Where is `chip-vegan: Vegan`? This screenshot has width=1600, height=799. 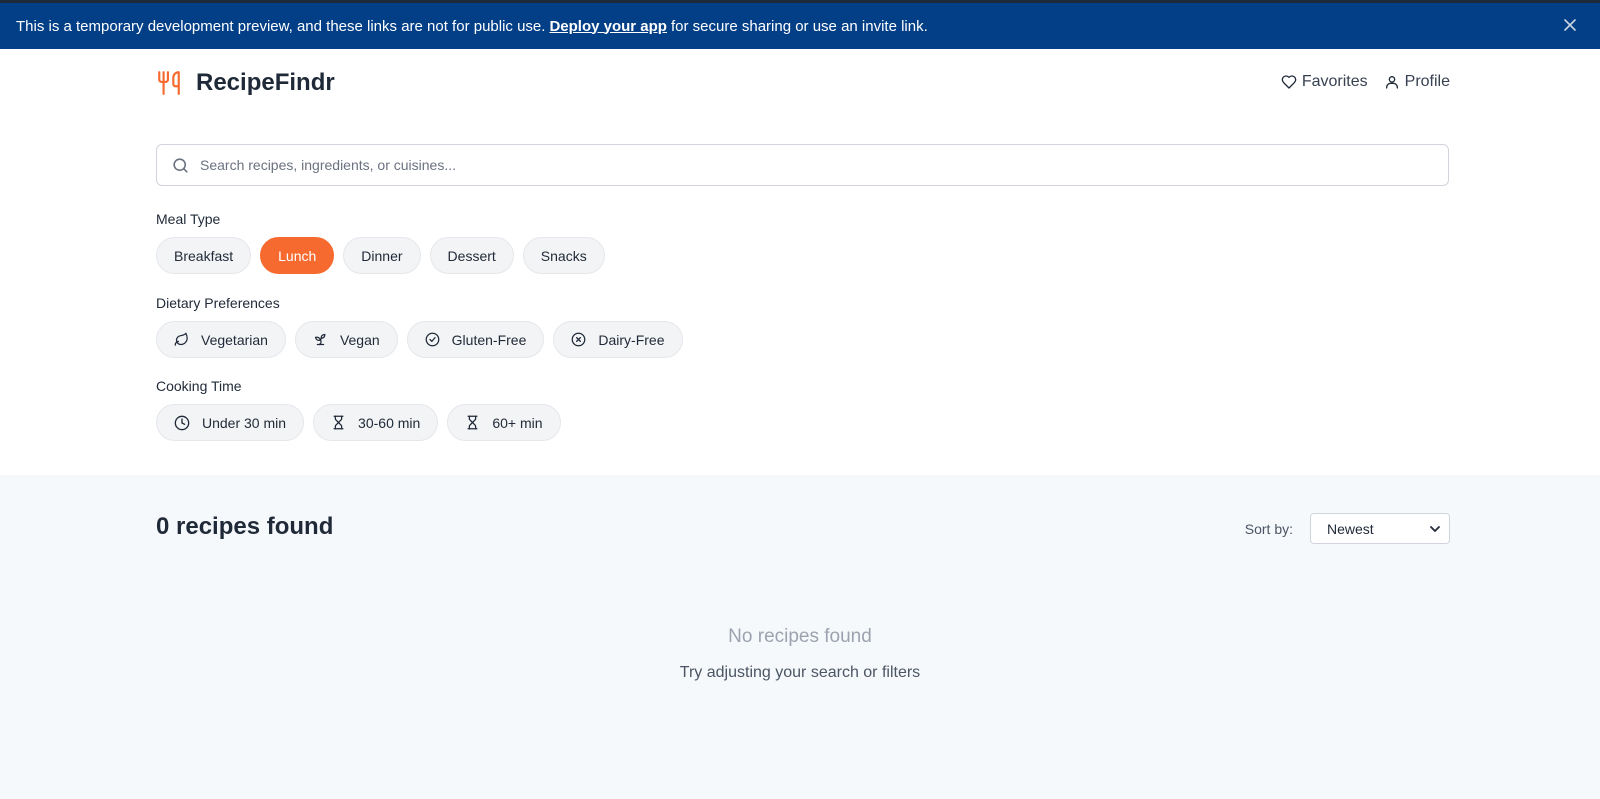
chip-vegan: Vegan is located at coordinates (346, 339).